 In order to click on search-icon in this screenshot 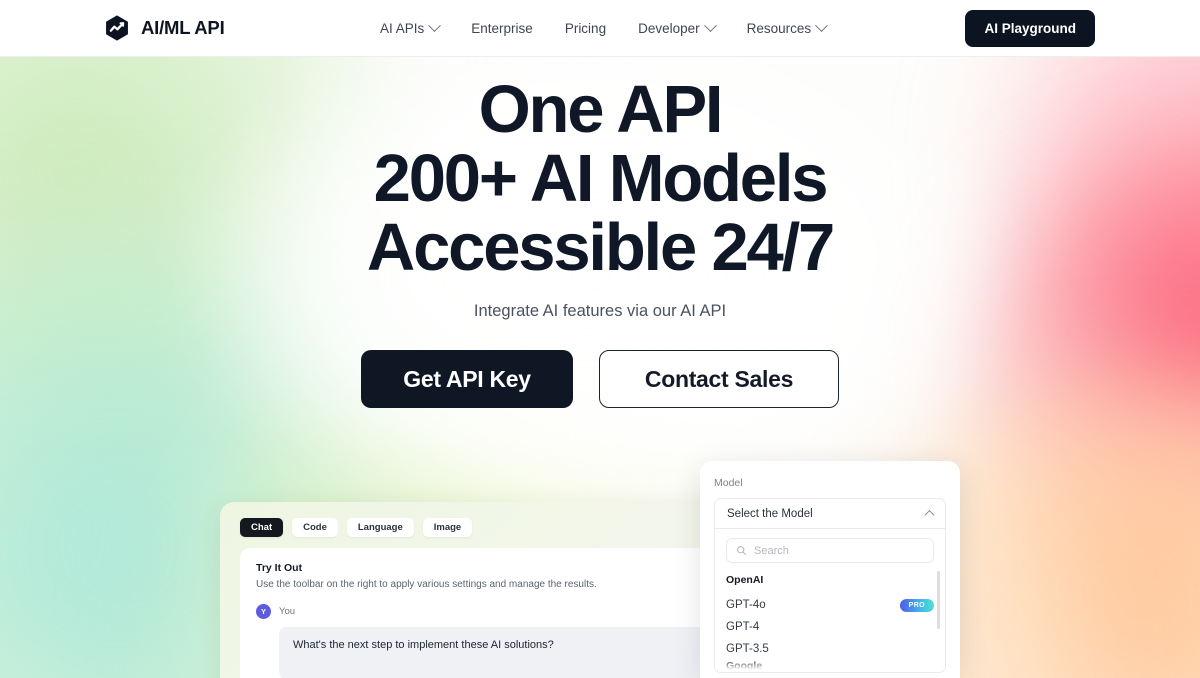, I will do `click(741, 550)`.